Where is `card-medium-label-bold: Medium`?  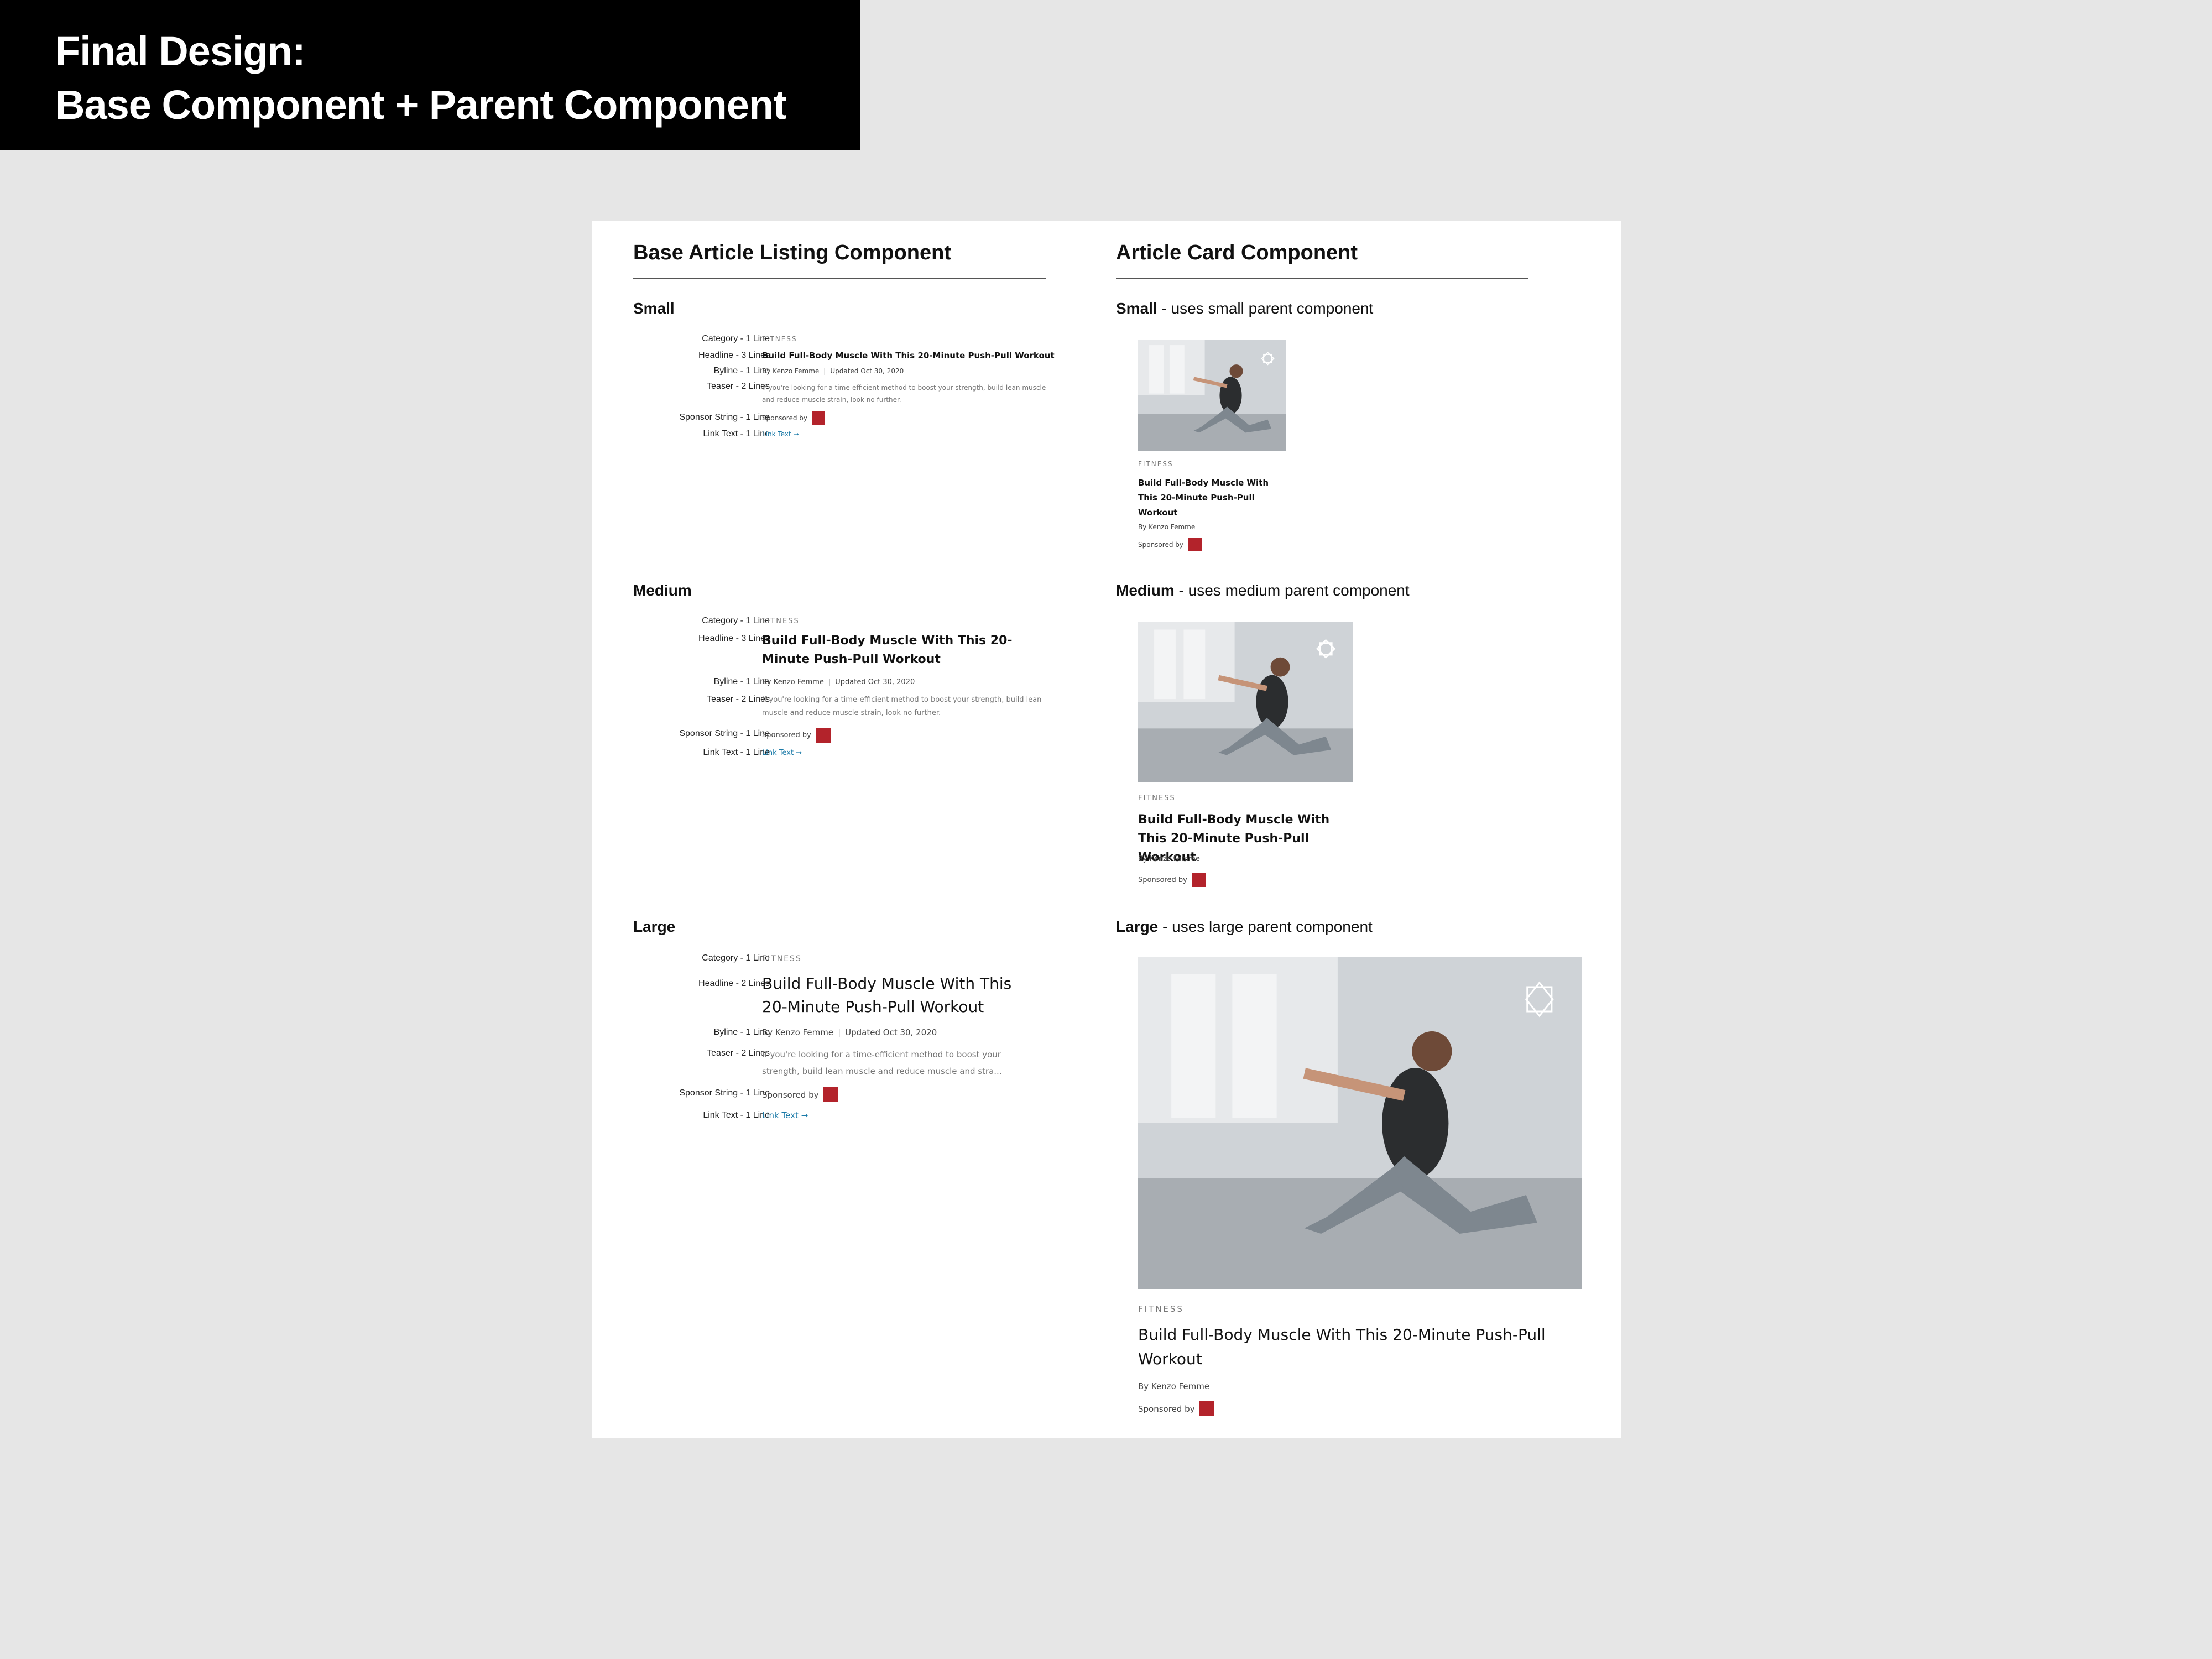
card-medium-label-bold: Medium is located at coordinates (1146, 591).